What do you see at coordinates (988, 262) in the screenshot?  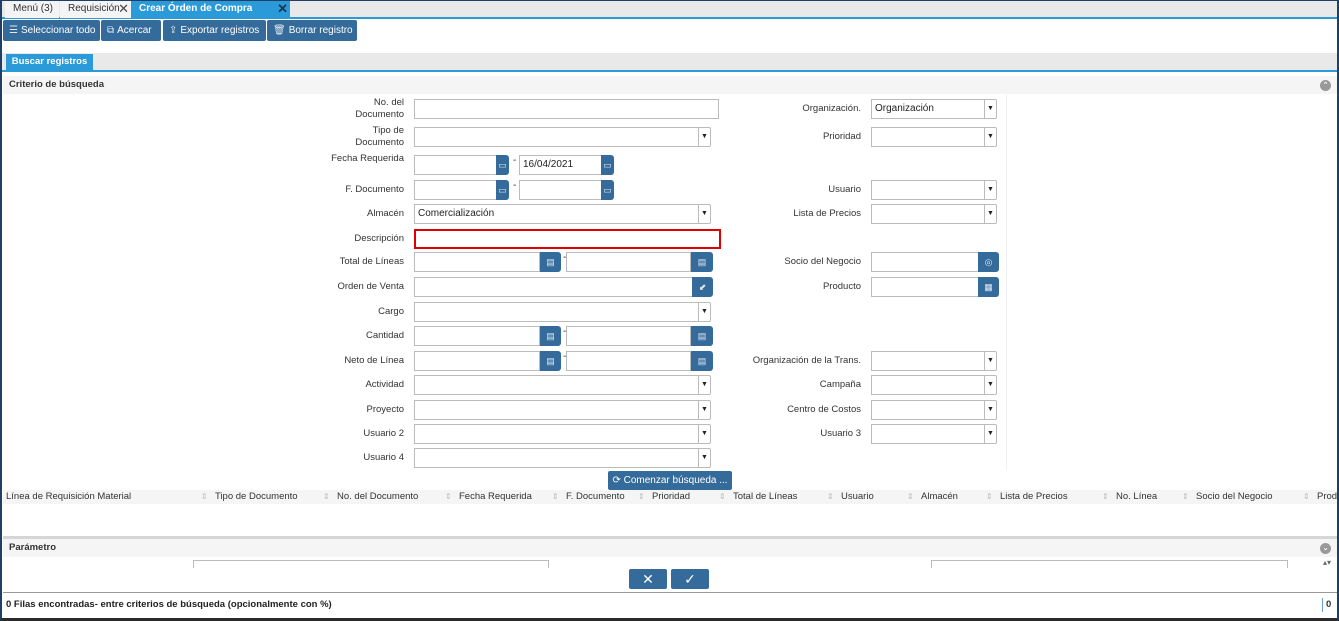 I see `partner-icon: ◎` at bounding box center [988, 262].